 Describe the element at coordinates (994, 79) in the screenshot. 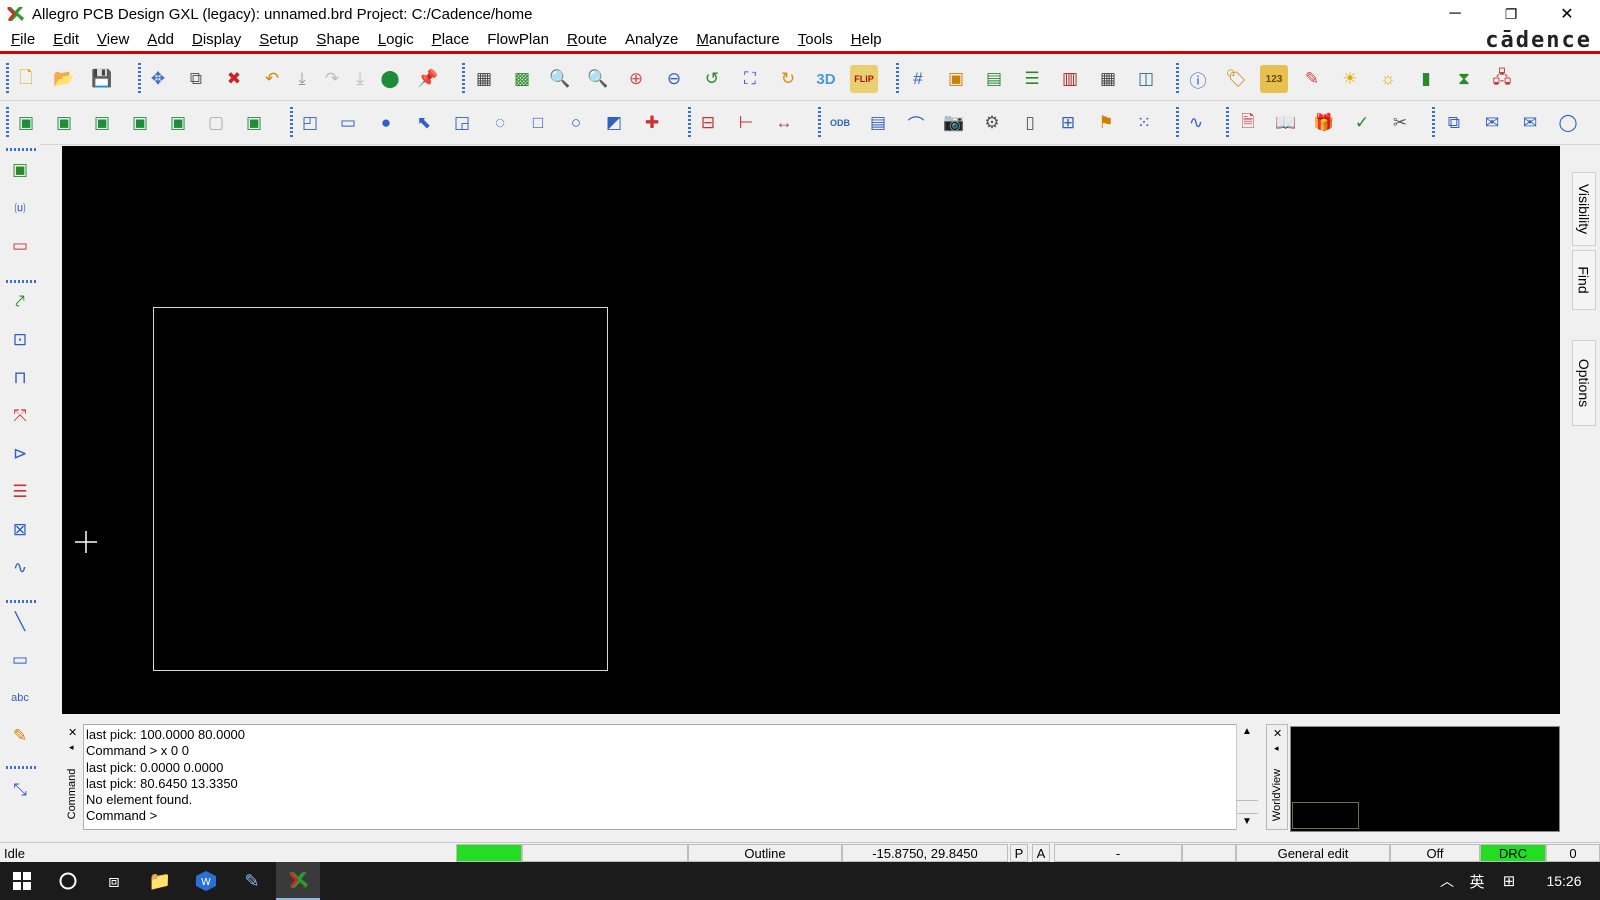

I see `shadow-icon: ▤` at that location.